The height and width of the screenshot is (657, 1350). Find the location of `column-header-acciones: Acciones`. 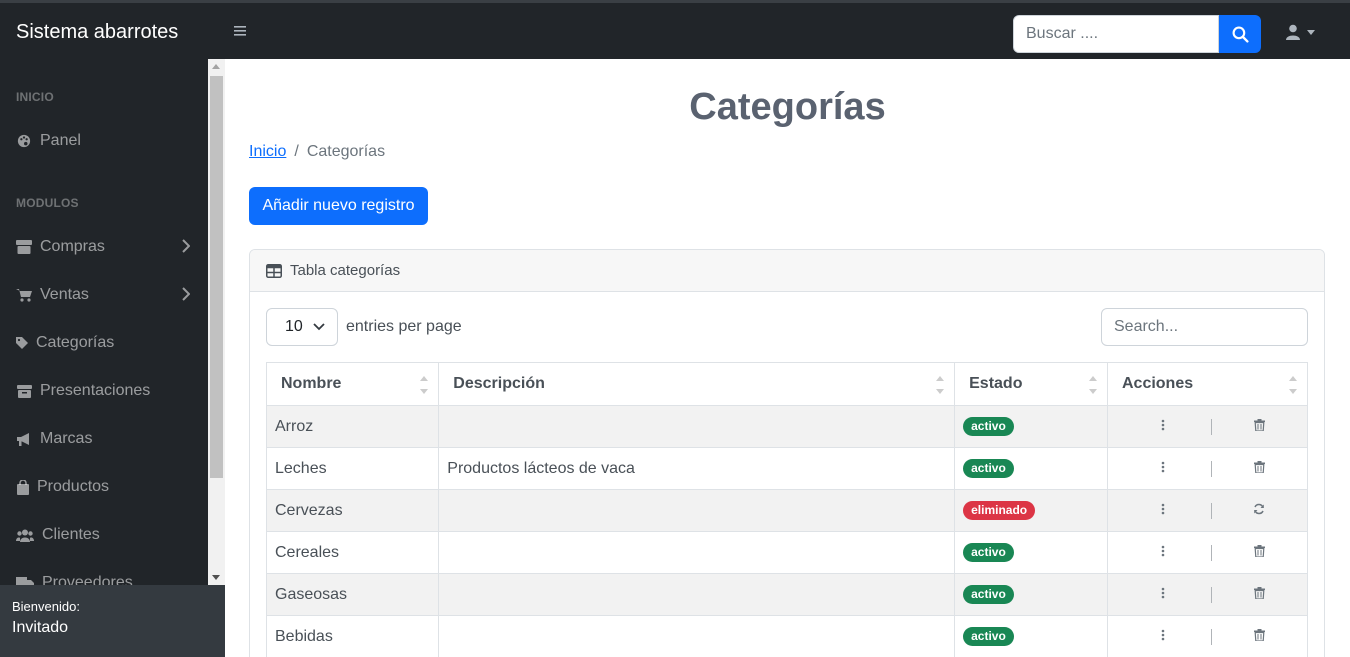

column-header-acciones: Acciones is located at coordinates (1207, 384).